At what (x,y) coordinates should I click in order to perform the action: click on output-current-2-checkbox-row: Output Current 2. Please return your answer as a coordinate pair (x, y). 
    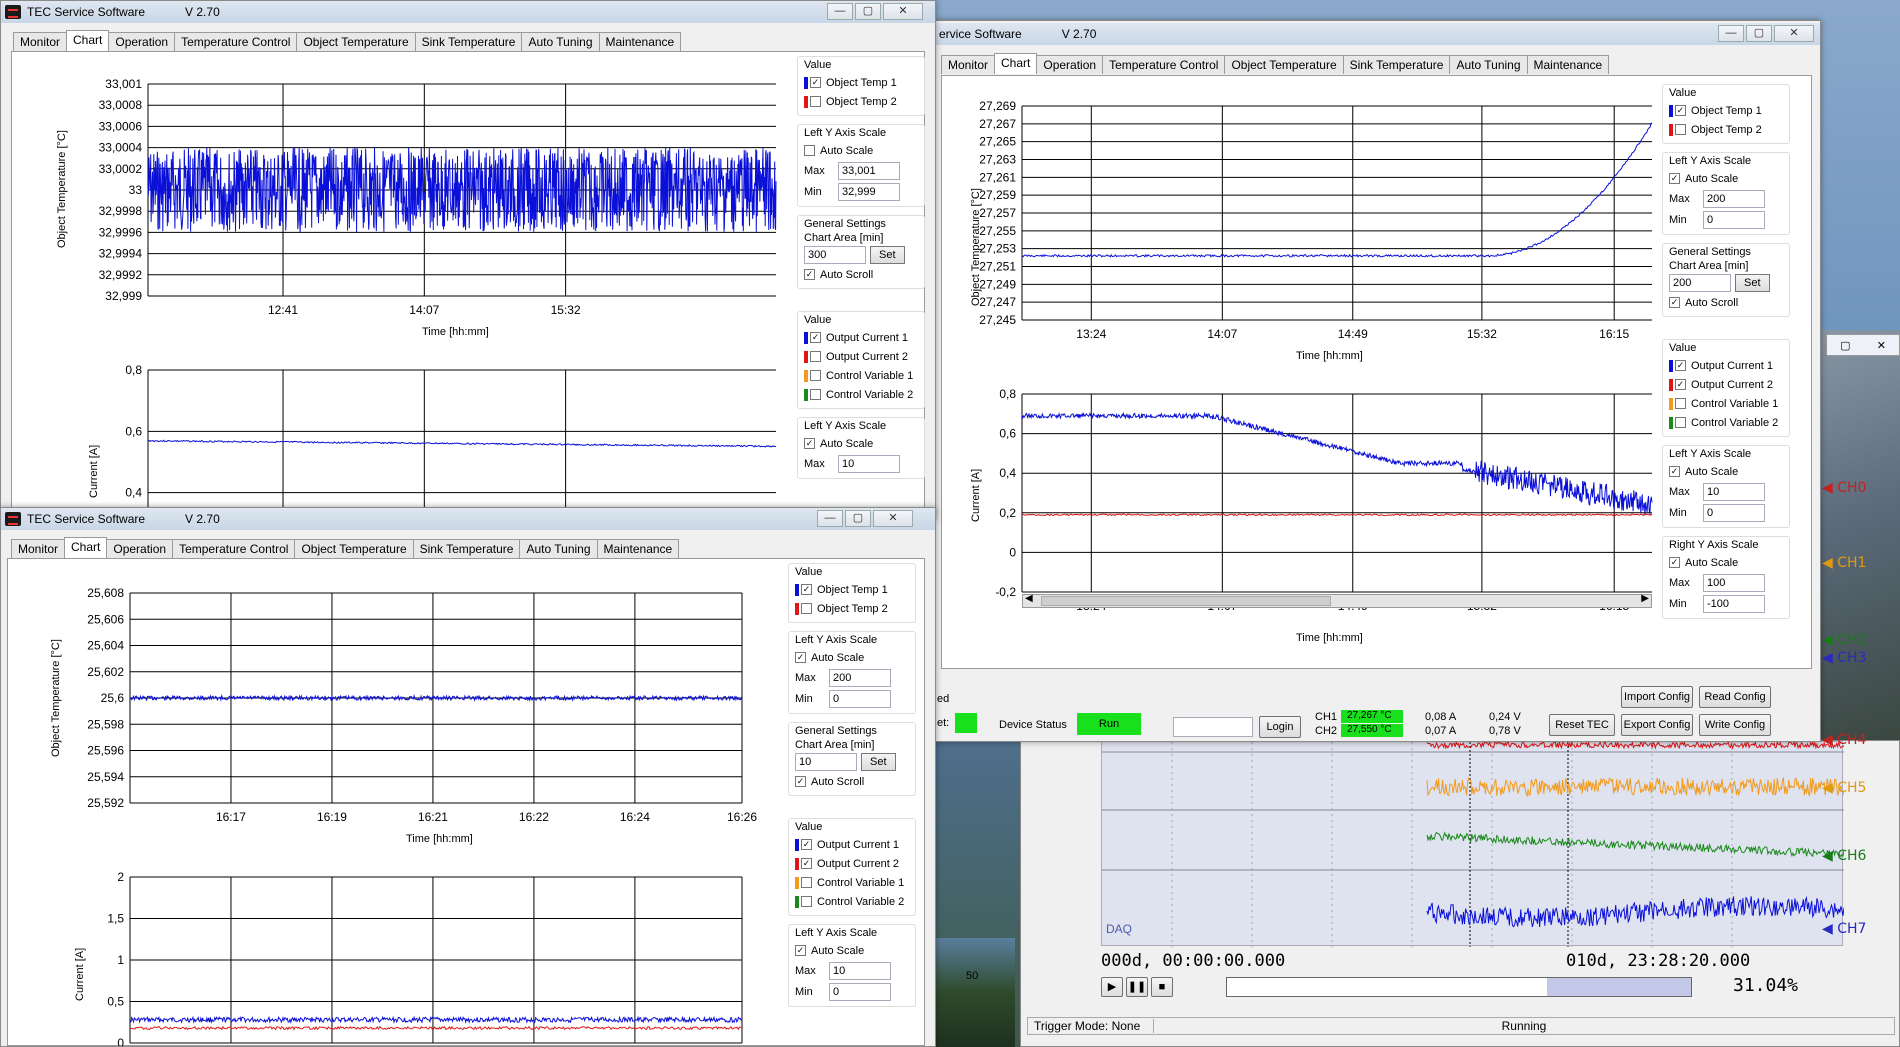
    Looking at the image, I should click on (862, 356).